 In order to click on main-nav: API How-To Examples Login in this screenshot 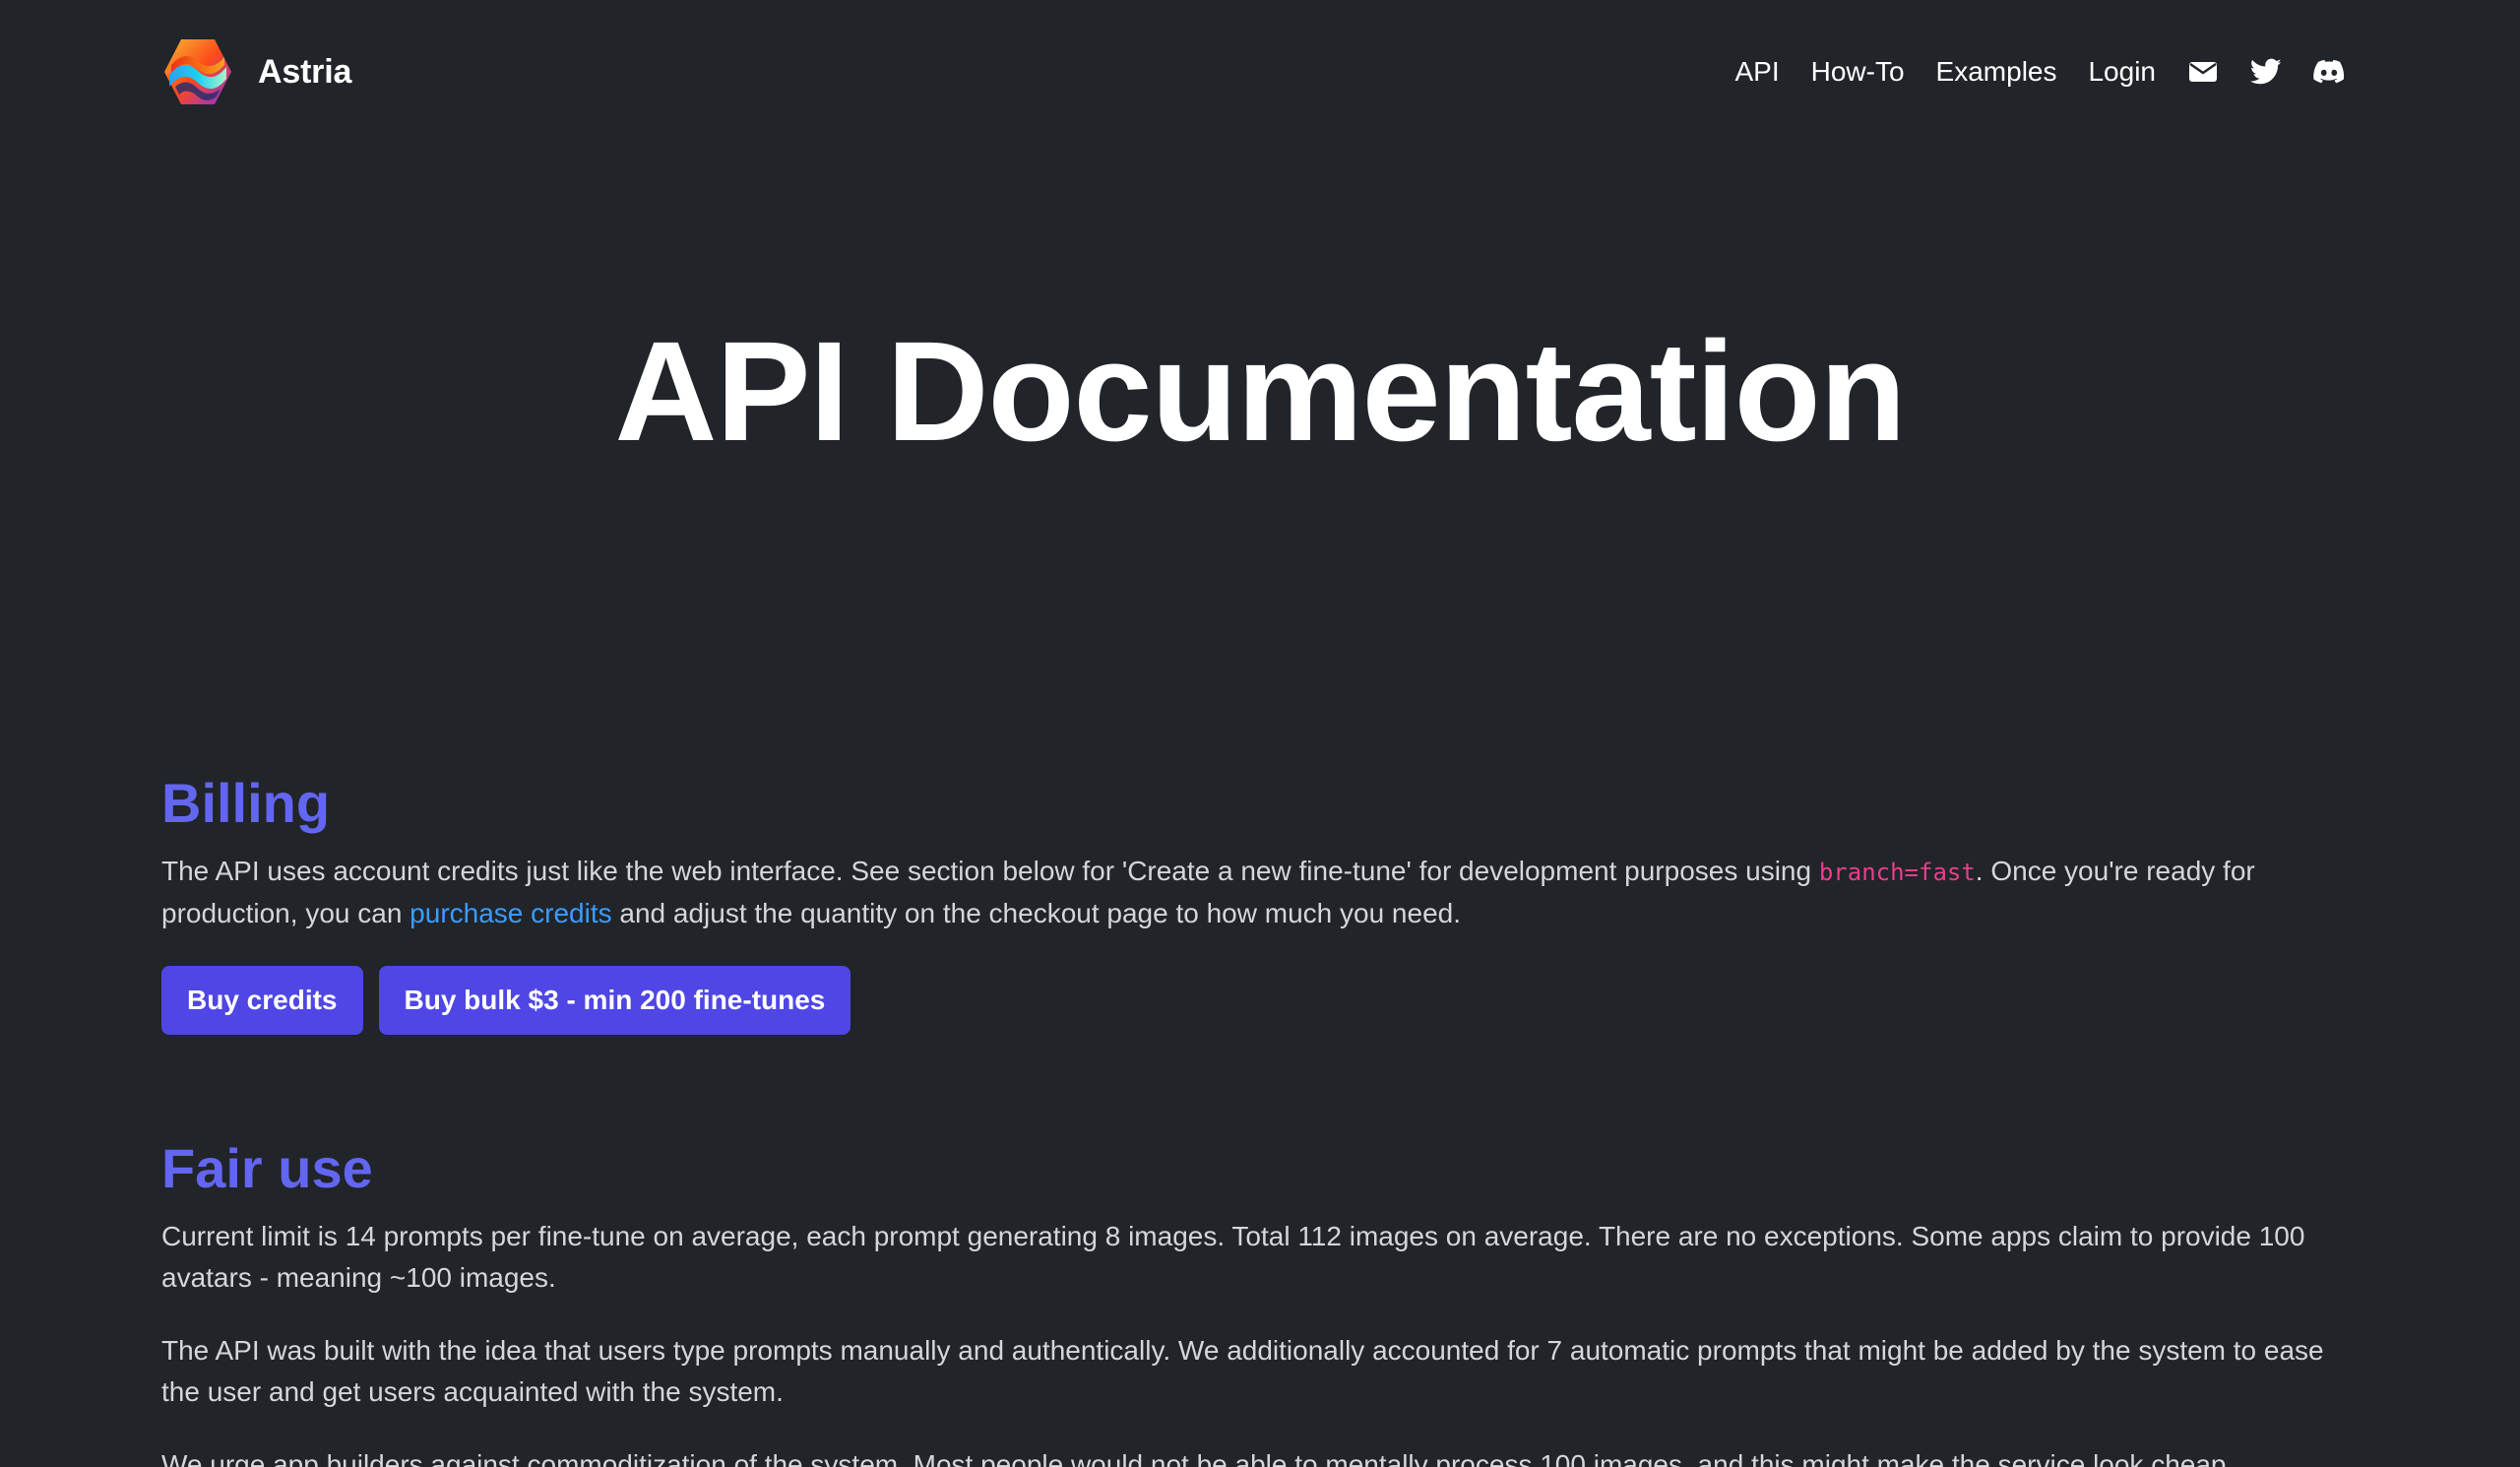, I will do `click(2039, 72)`.